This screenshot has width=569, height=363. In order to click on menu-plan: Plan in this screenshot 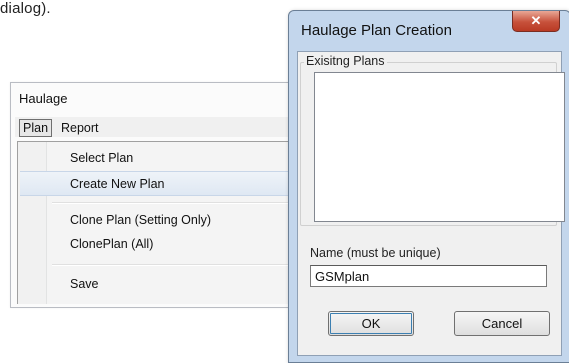, I will do `click(36, 128)`.